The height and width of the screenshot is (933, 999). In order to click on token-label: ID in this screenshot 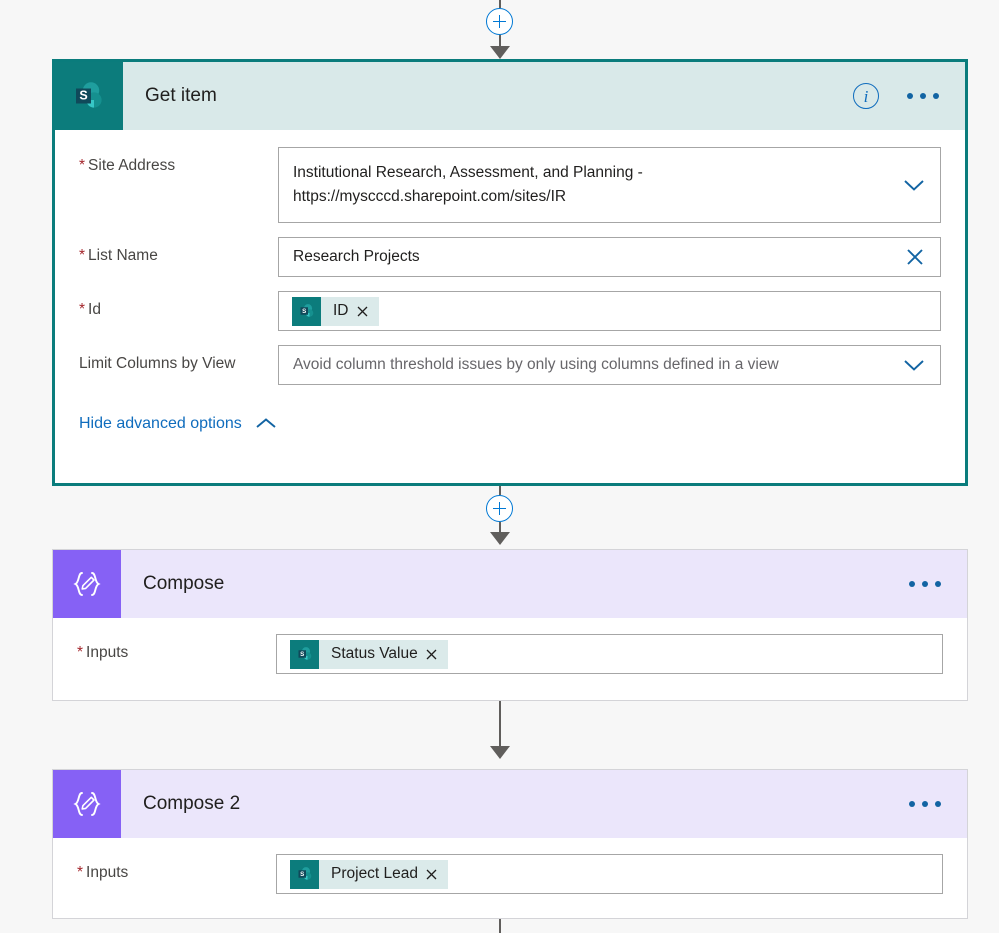, I will do `click(341, 310)`.